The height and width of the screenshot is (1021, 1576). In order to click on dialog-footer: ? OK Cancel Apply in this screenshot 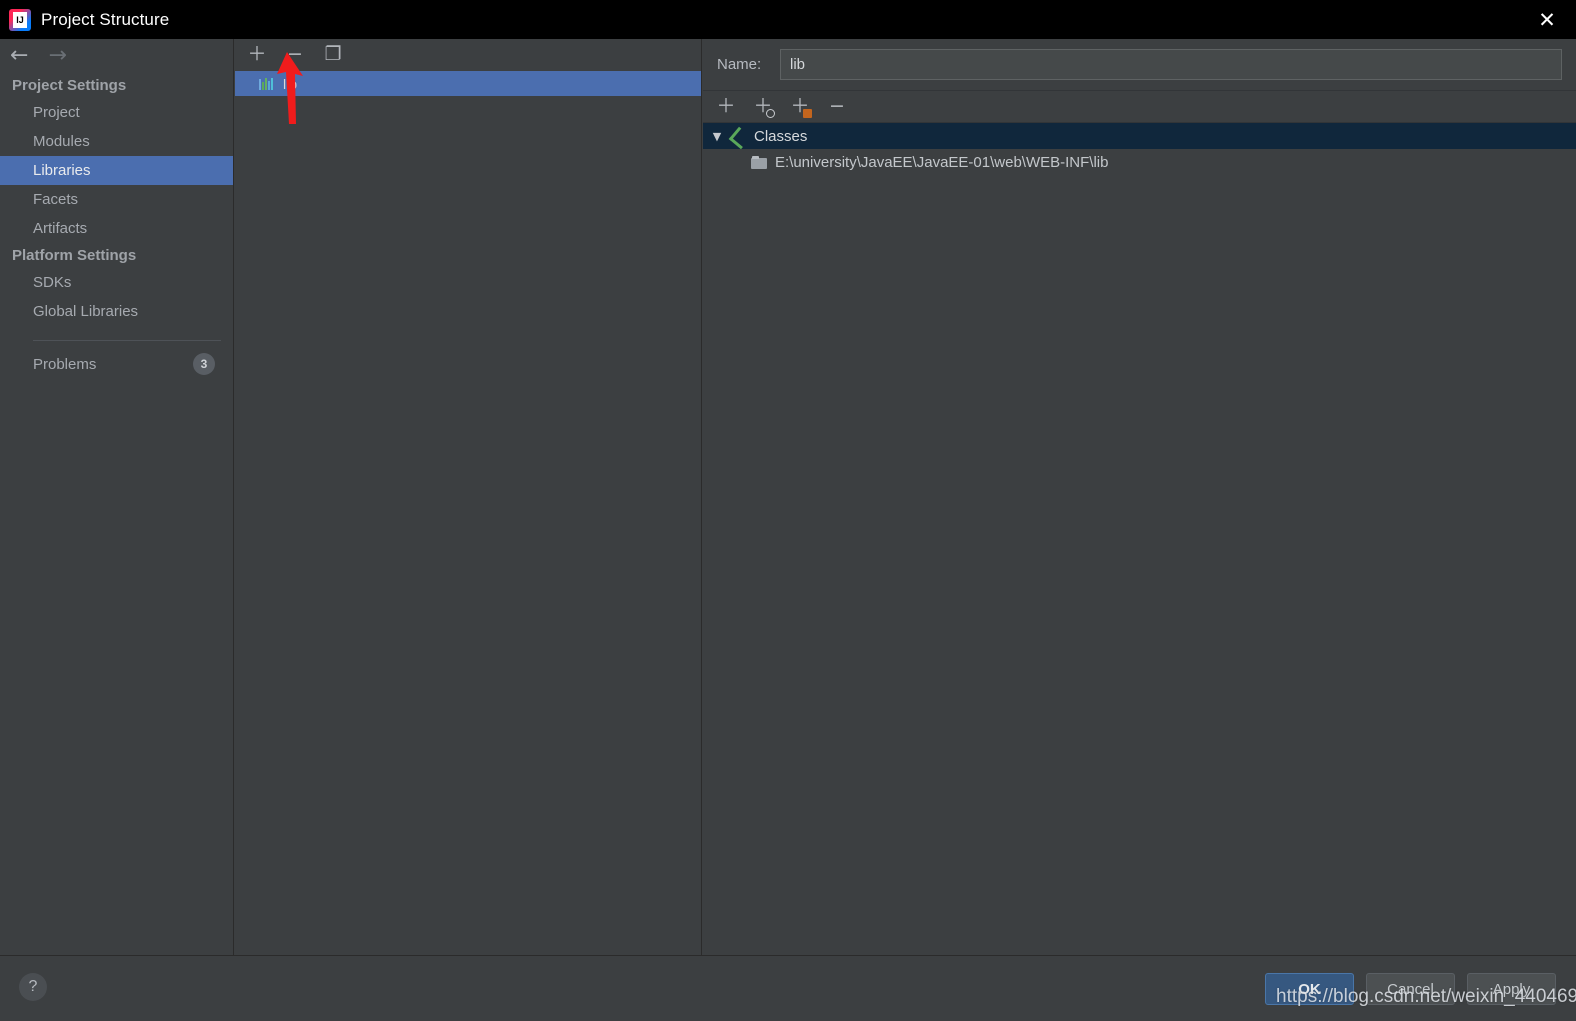, I will do `click(788, 988)`.